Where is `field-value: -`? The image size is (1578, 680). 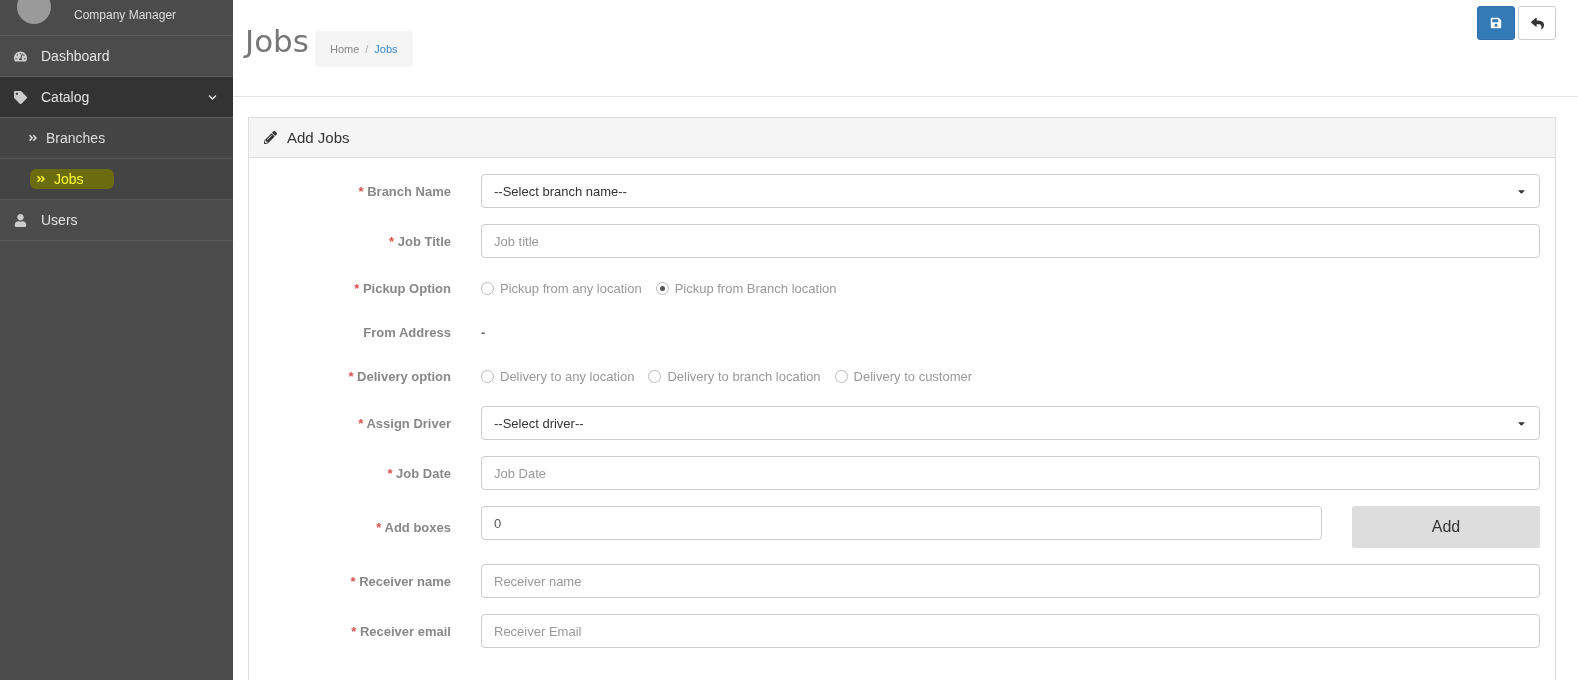 field-value: - is located at coordinates (484, 332).